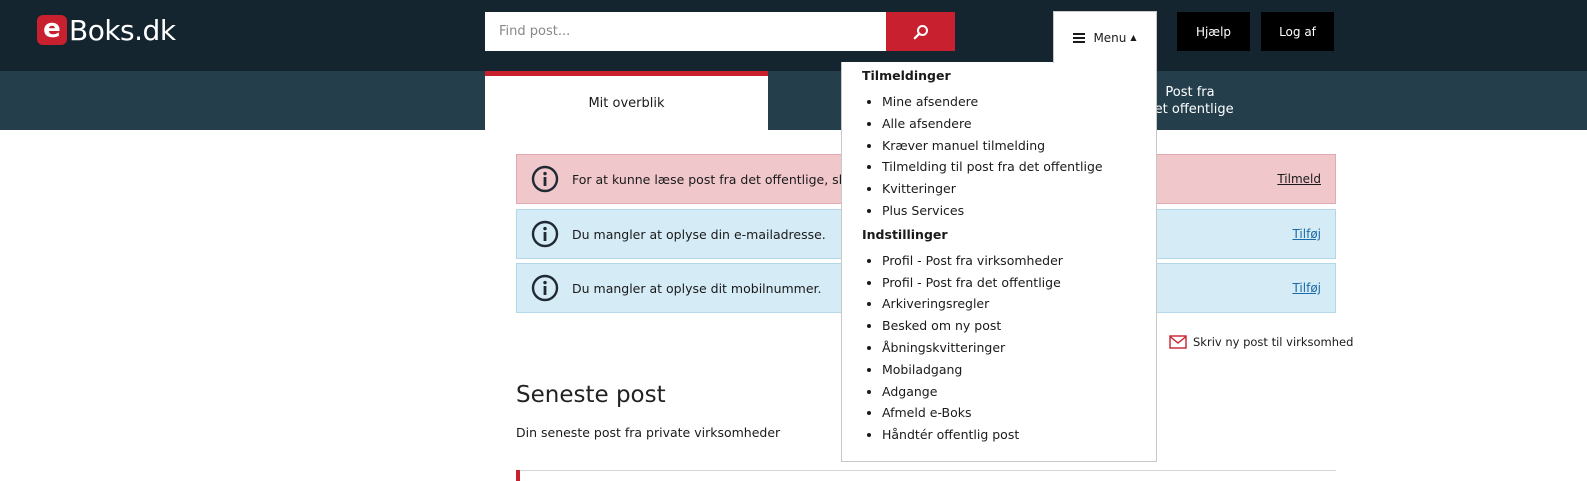  What do you see at coordinates (1079, 37) in the screenshot?
I see `hamburger-icon` at bounding box center [1079, 37].